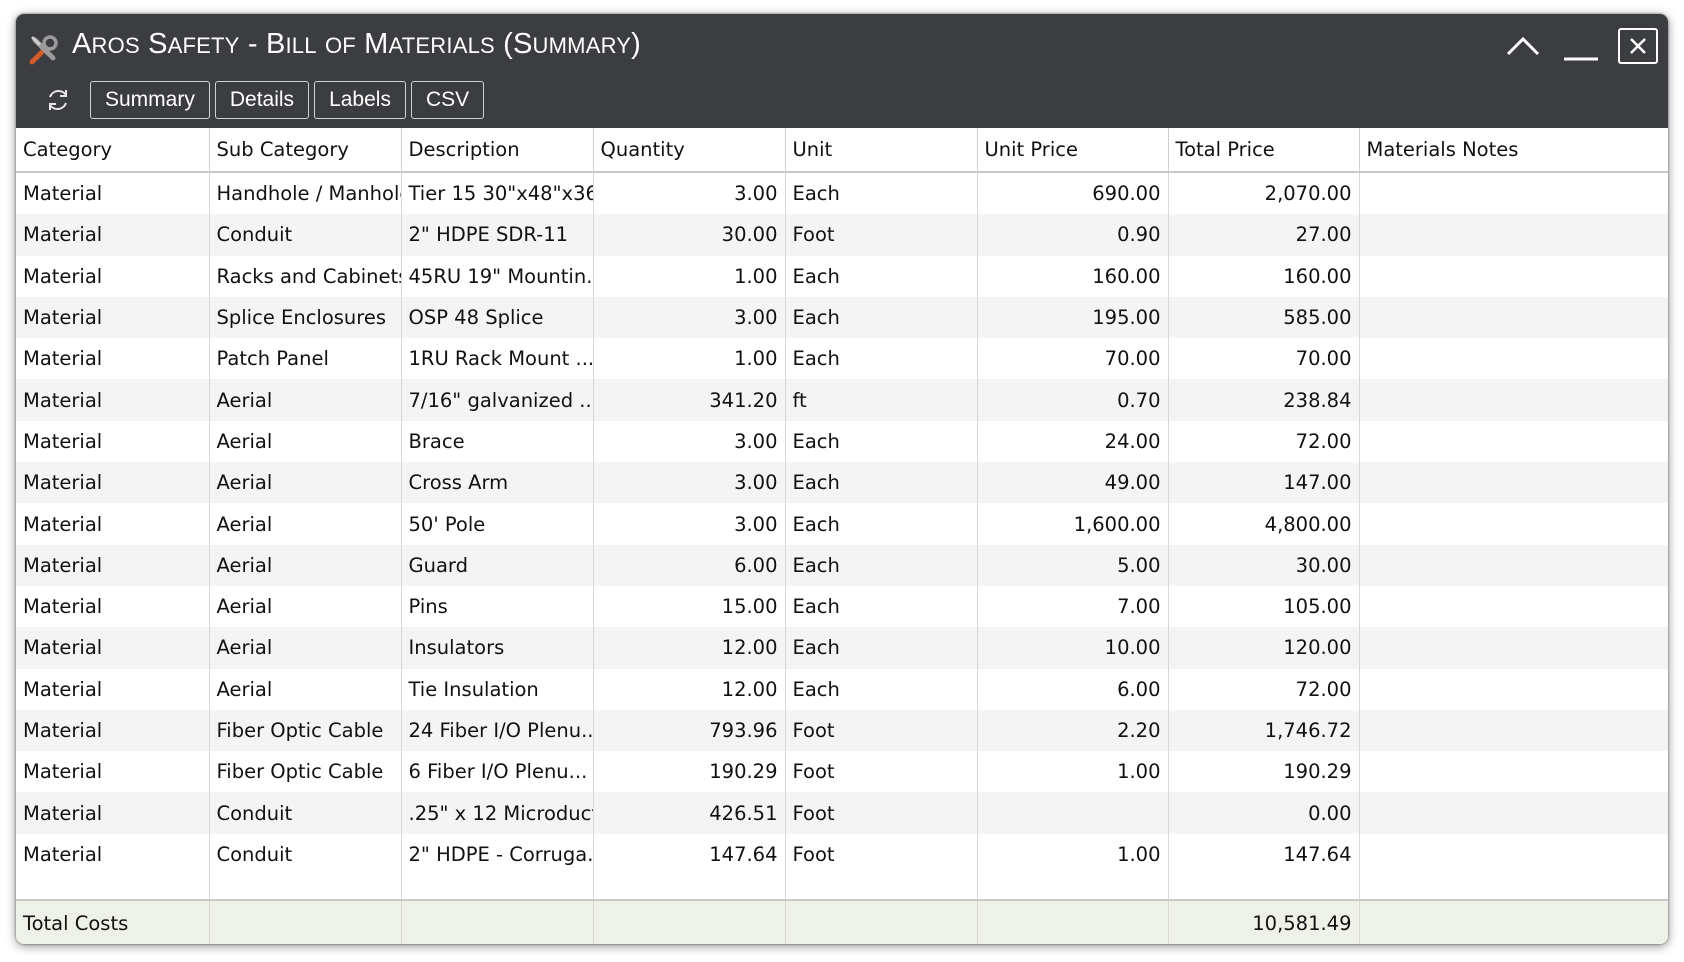 The height and width of the screenshot is (962, 1684). What do you see at coordinates (1264, 235) in the screenshot?
I see `cell-total-price: 27.00` at bounding box center [1264, 235].